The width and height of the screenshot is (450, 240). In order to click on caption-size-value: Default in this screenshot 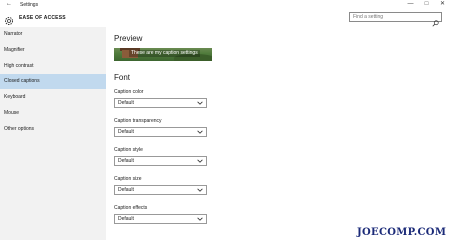, I will do `click(126, 190)`.